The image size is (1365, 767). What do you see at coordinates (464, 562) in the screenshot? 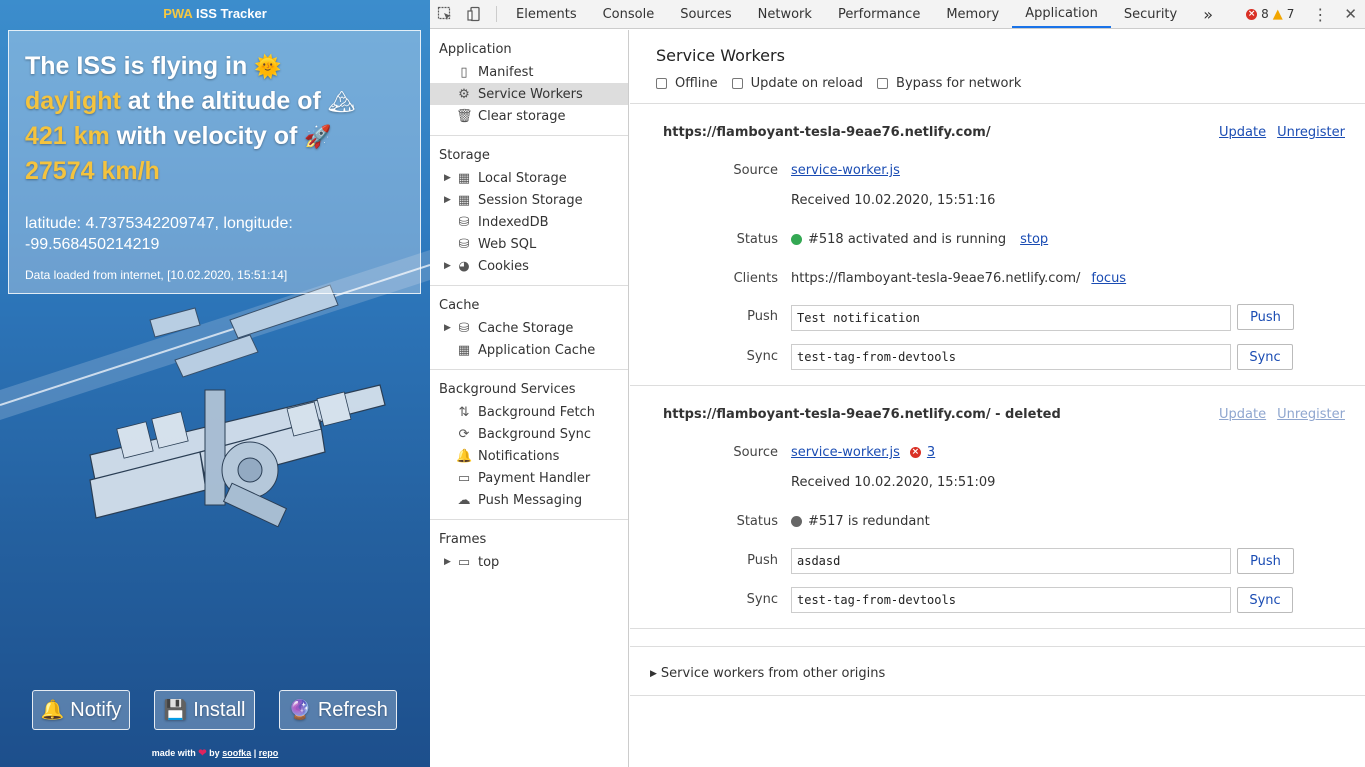
I see `frame-icon: ▭` at bounding box center [464, 562].